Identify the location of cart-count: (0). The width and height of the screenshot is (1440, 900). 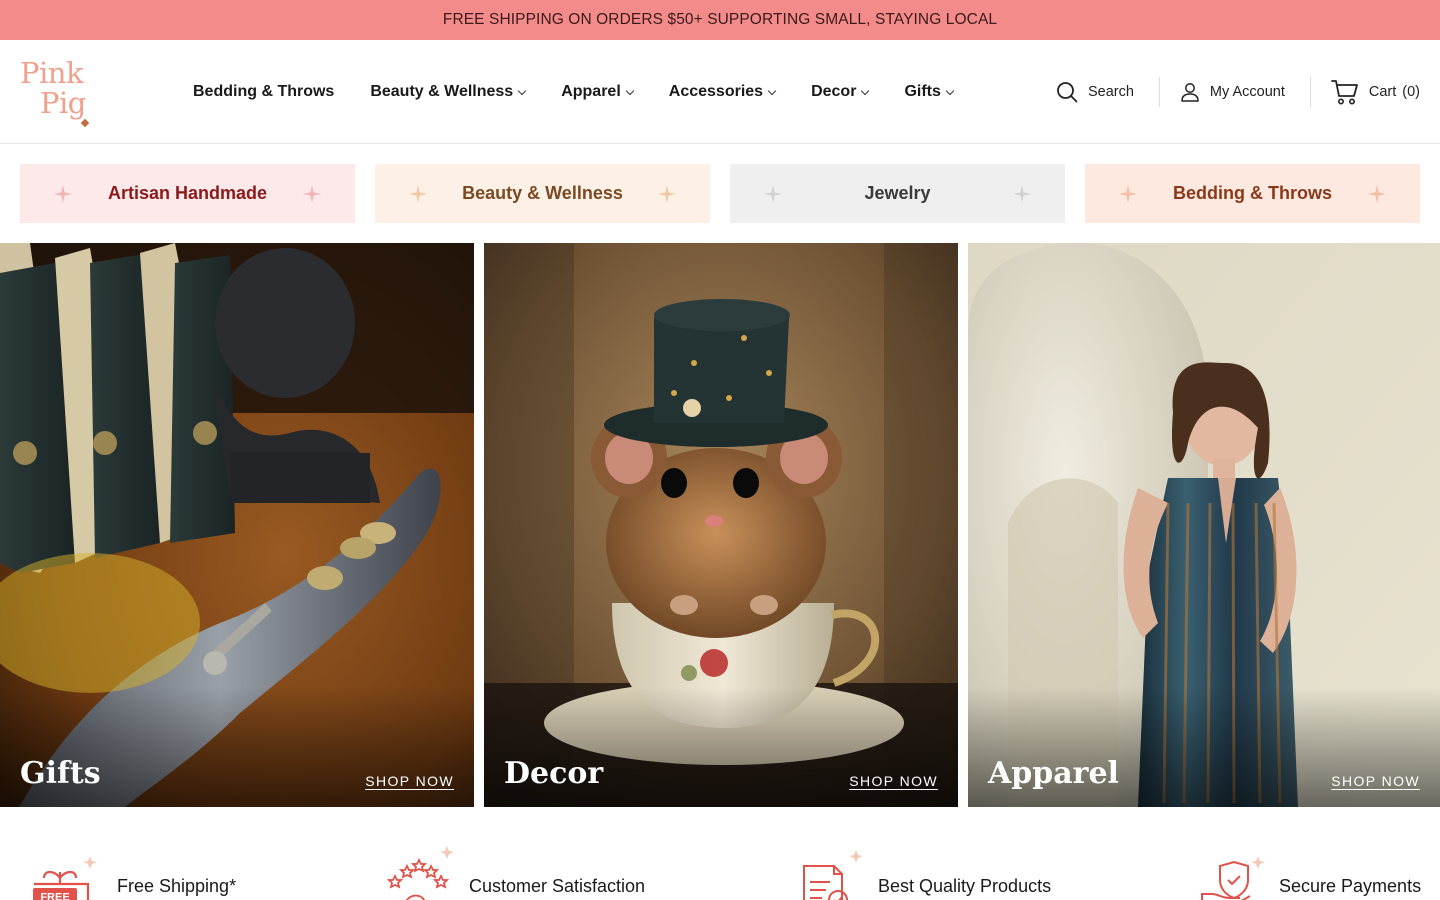
(1411, 91).